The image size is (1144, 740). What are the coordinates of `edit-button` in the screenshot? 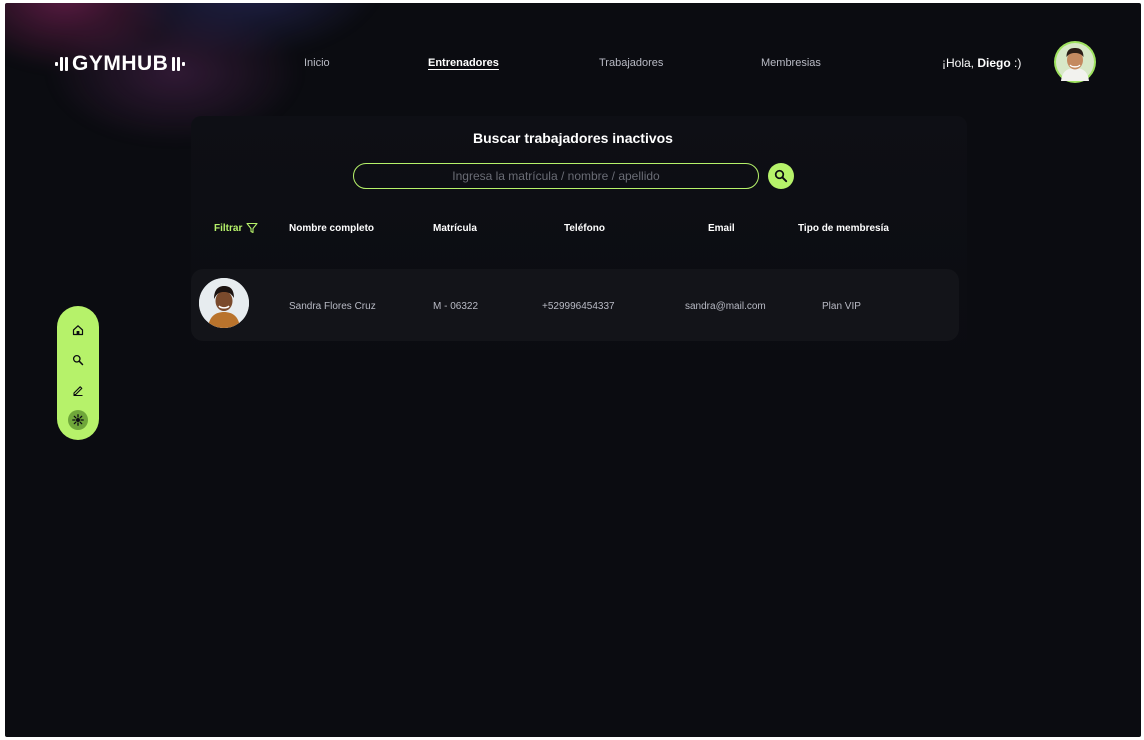 It's located at (78, 390).